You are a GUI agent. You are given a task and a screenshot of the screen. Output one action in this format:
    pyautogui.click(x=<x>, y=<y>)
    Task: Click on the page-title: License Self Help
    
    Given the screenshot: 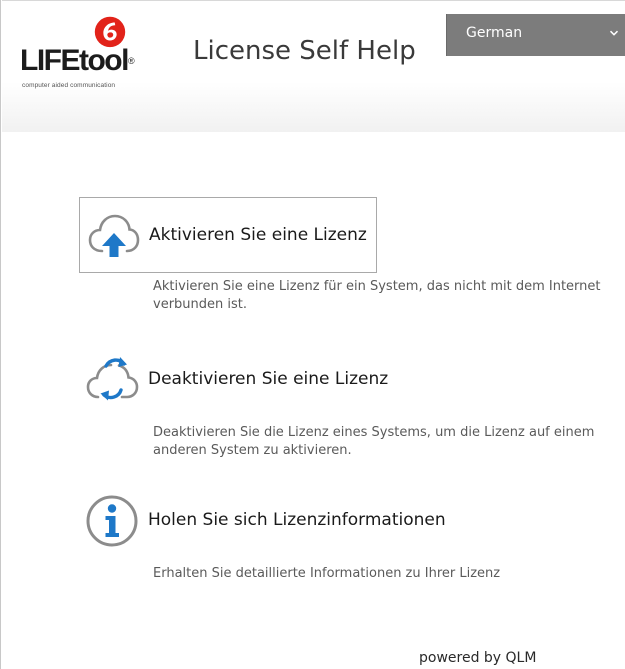 What is the action you would take?
    pyautogui.click(x=304, y=51)
    